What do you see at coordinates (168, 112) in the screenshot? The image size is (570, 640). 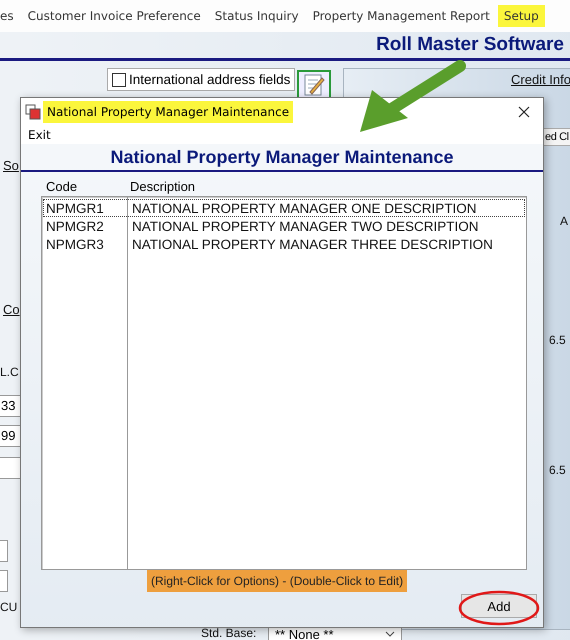 I see `window-title: National Property Manager Maintenance` at bounding box center [168, 112].